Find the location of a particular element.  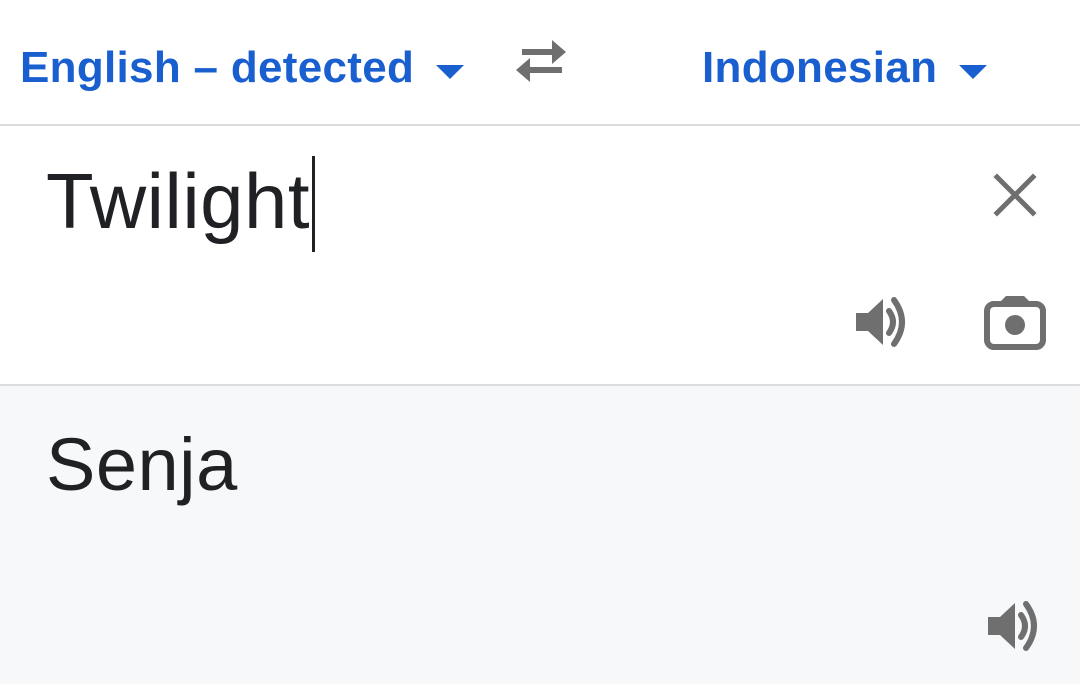

source-language-button: English – detected is located at coordinates (242, 68).